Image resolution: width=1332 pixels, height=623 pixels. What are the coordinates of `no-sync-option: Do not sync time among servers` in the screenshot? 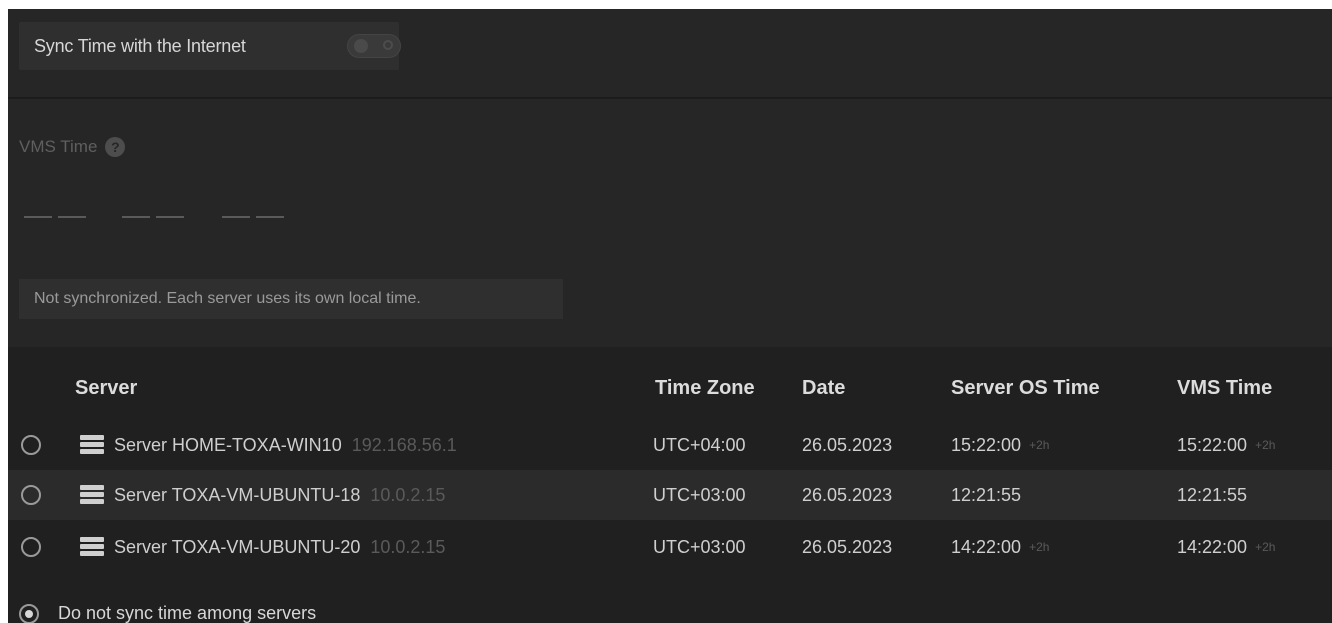 It's located at (167, 613).